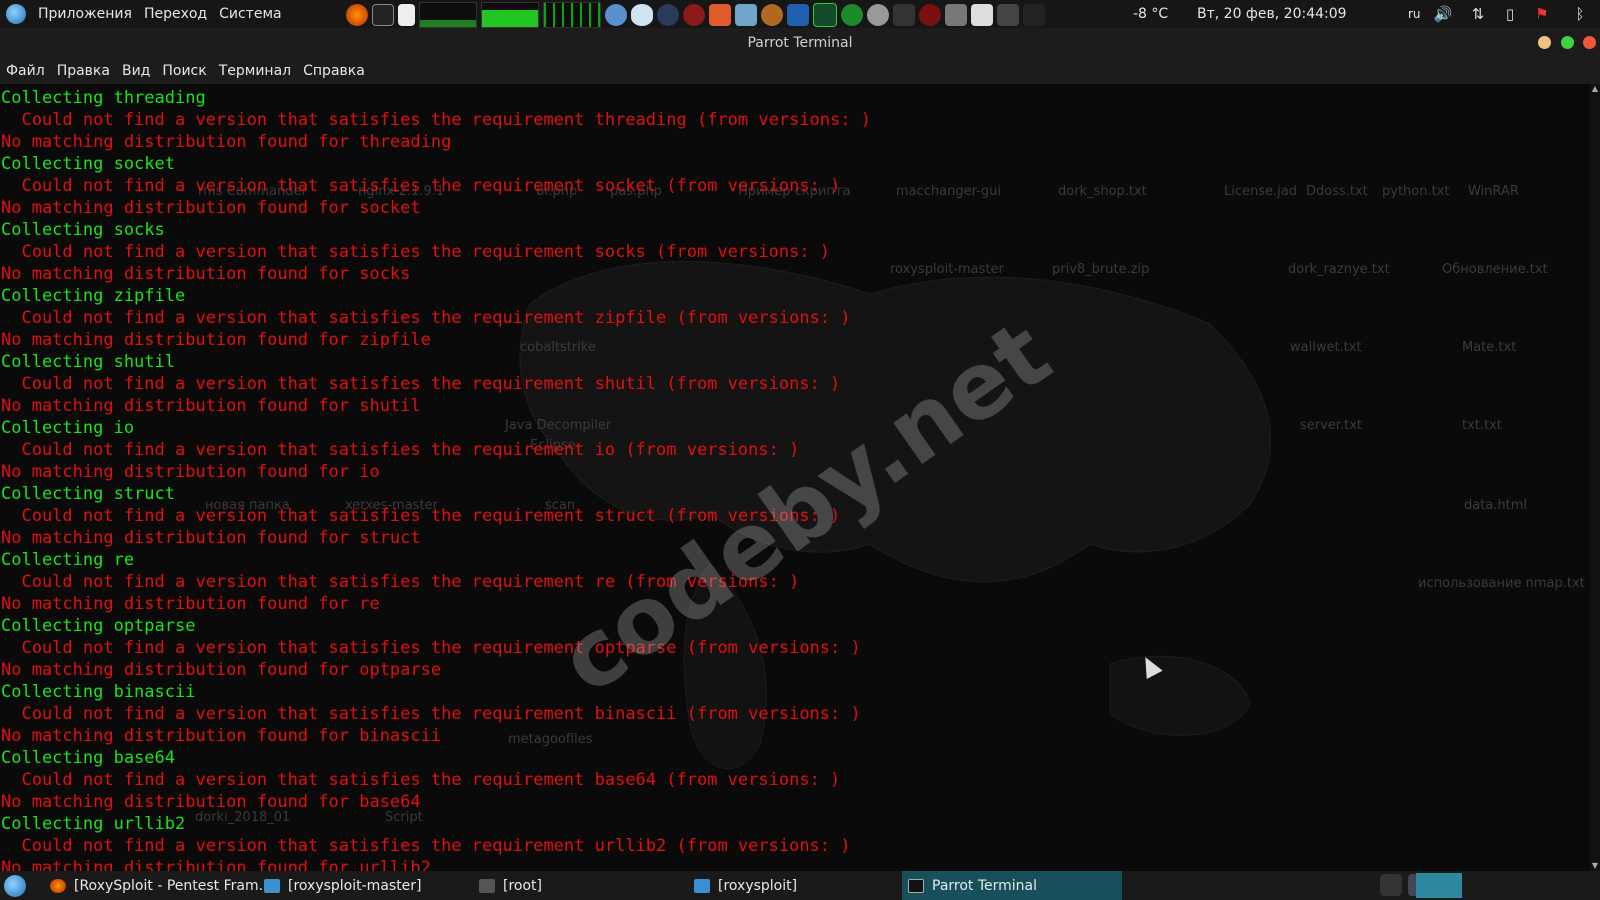 This screenshot has width=1600, height=900. I want to click on menu-terminal: Терминал, so click(255, 71).